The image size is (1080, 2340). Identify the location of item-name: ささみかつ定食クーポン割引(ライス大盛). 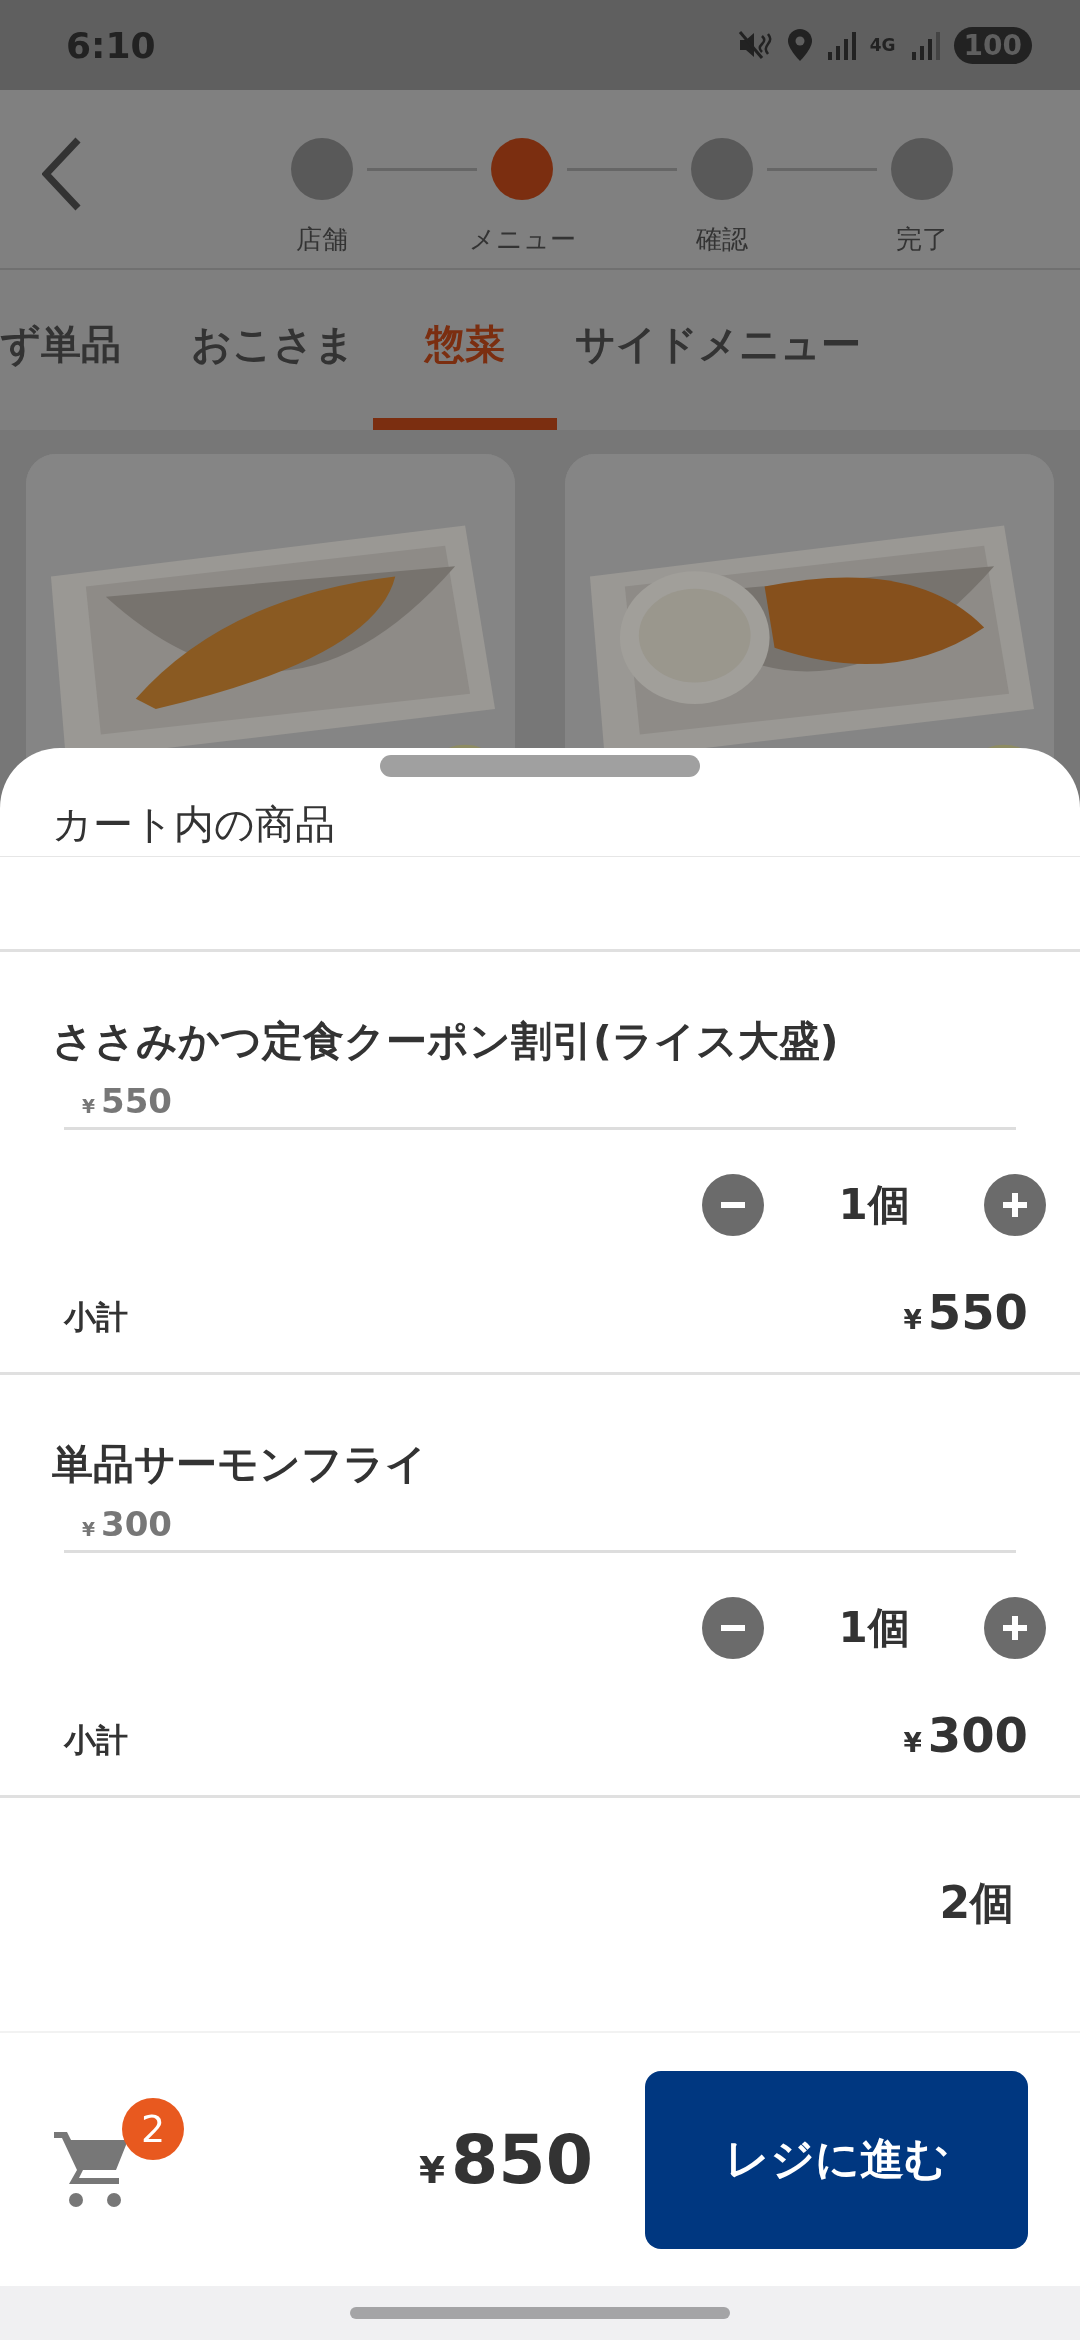
(446, 1041).